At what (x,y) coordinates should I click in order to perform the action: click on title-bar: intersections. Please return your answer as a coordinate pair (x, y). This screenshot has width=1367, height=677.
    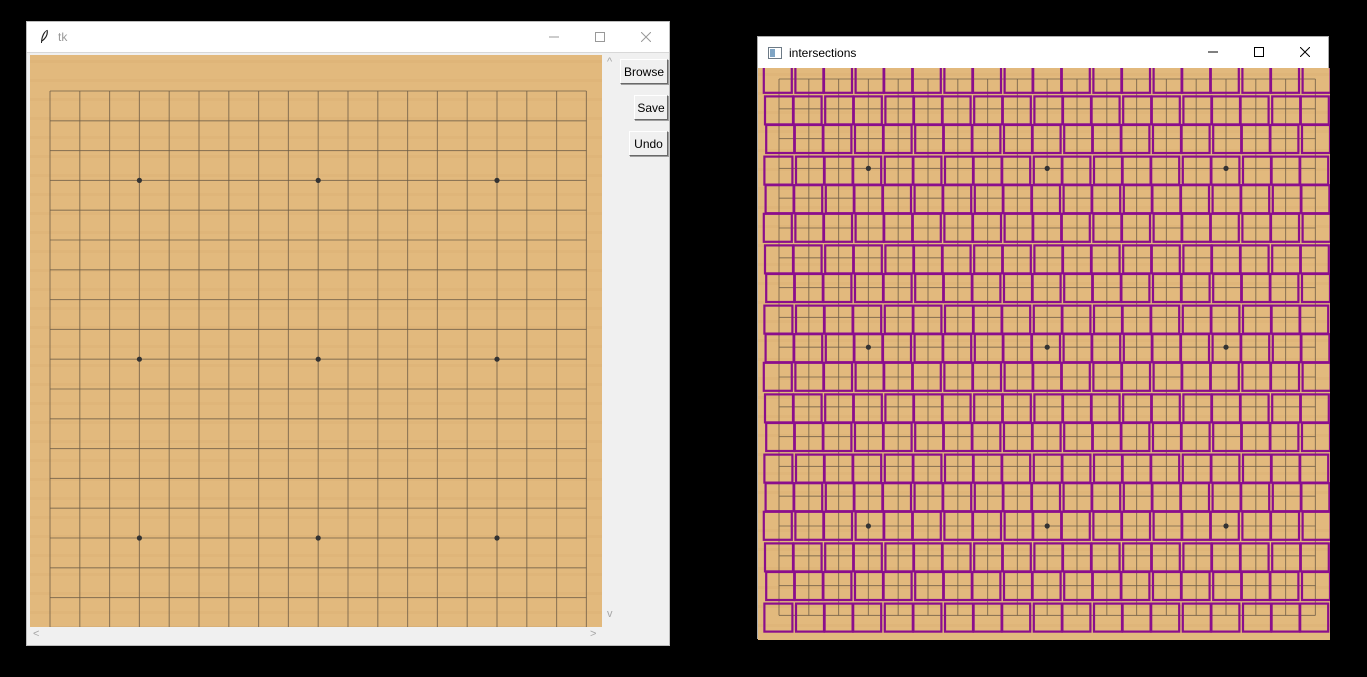
    Looking at the image, I should click on (1043, 52).